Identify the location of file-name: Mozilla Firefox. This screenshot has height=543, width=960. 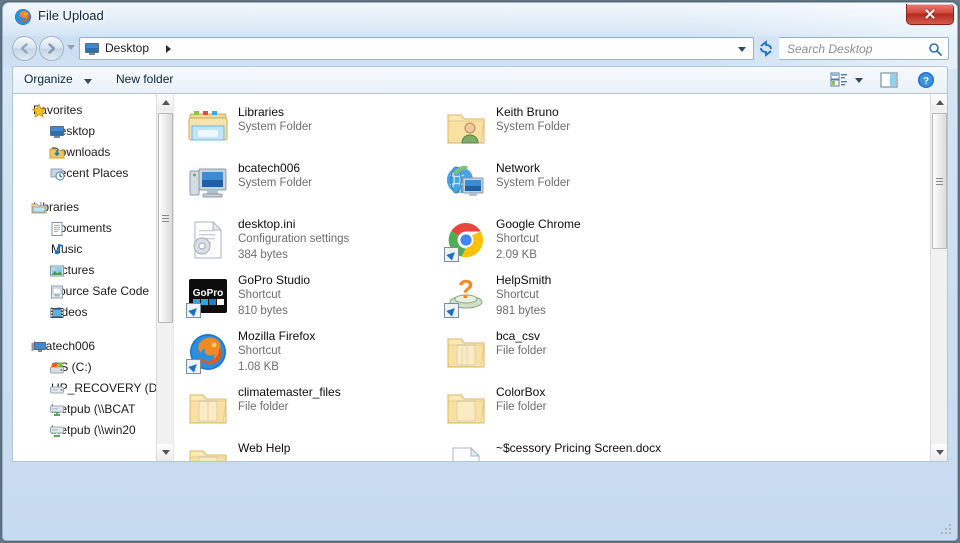
(277, 336).